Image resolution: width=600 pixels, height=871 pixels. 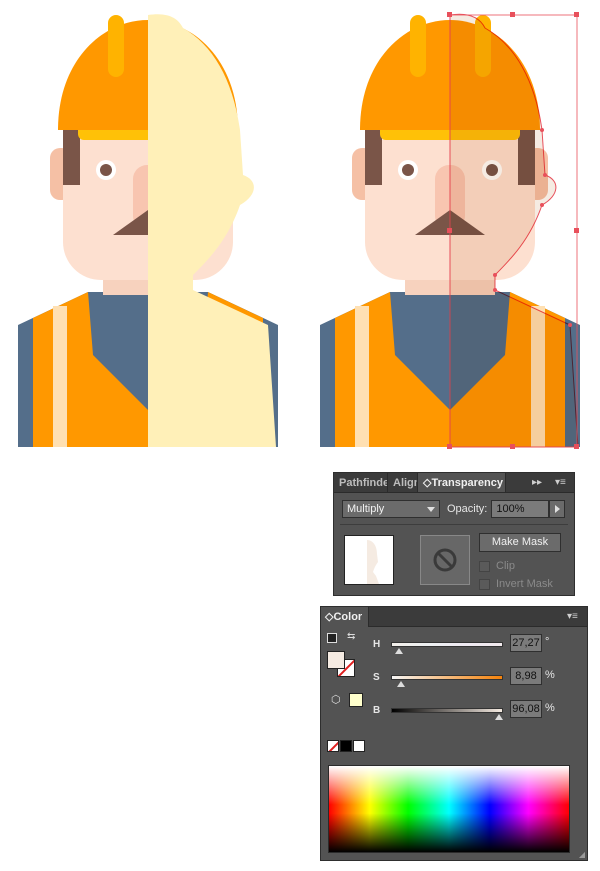 What do you see at coordinates (526, 643) in the screenshot?
I see `hue-value-field: 27,27` at bounding box center [526, 643].